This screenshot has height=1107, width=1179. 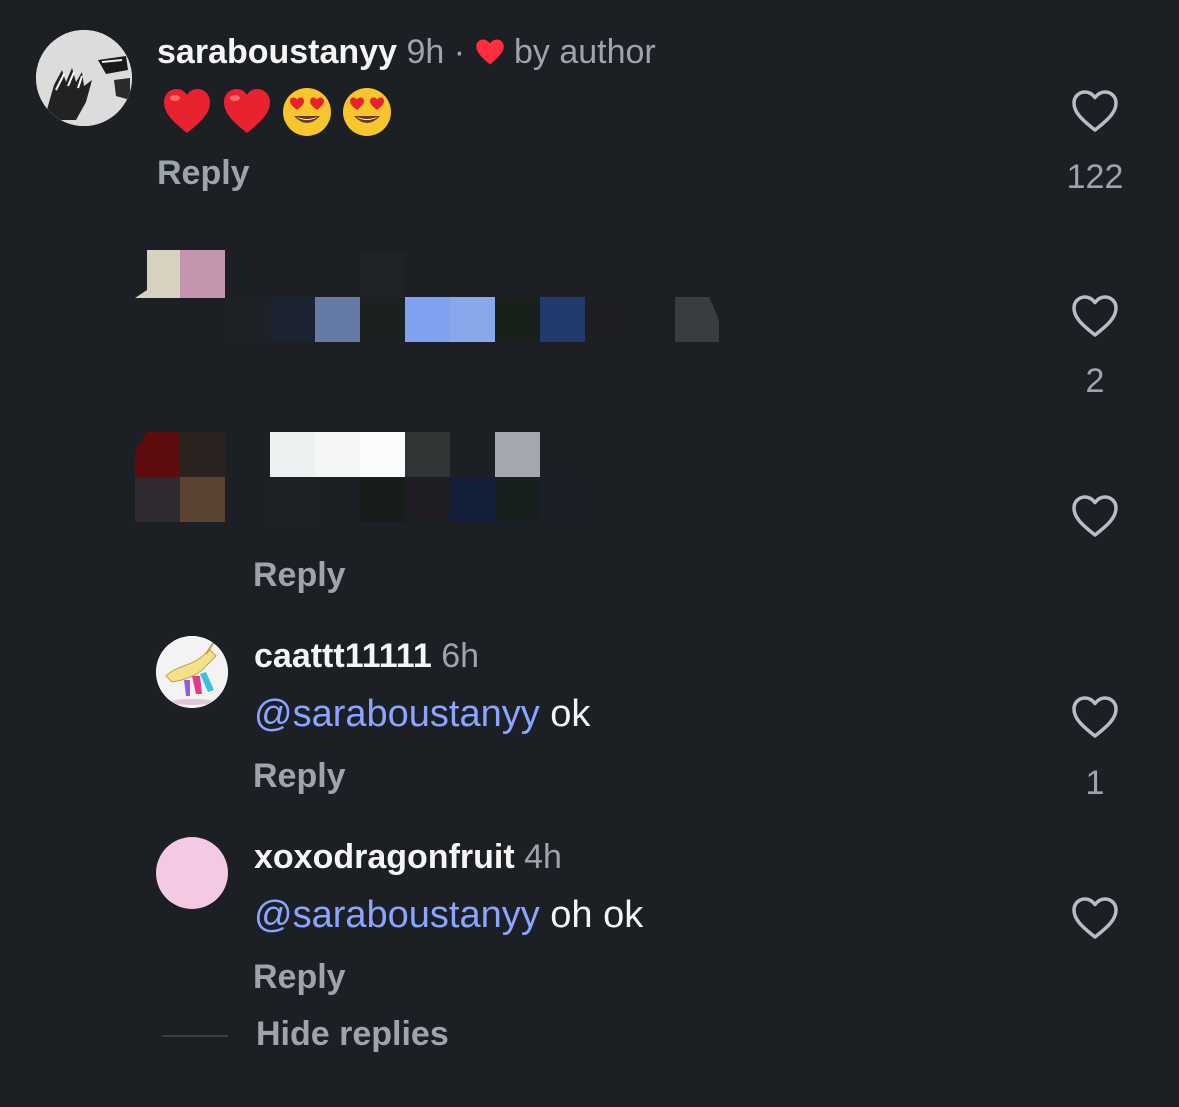 I want to click on comment-header: saraboustanyy 9h · by author, so click(x=406, y=52).